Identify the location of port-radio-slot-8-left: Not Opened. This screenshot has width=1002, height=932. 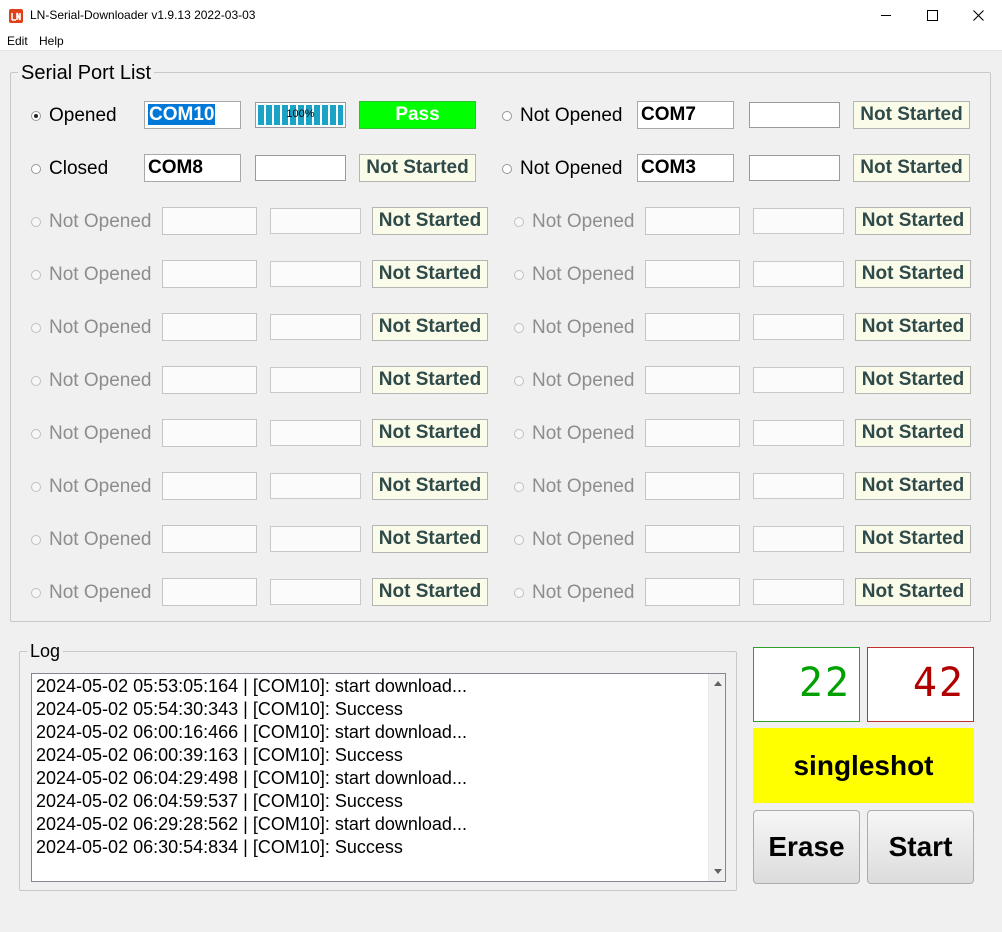
(91, 487).